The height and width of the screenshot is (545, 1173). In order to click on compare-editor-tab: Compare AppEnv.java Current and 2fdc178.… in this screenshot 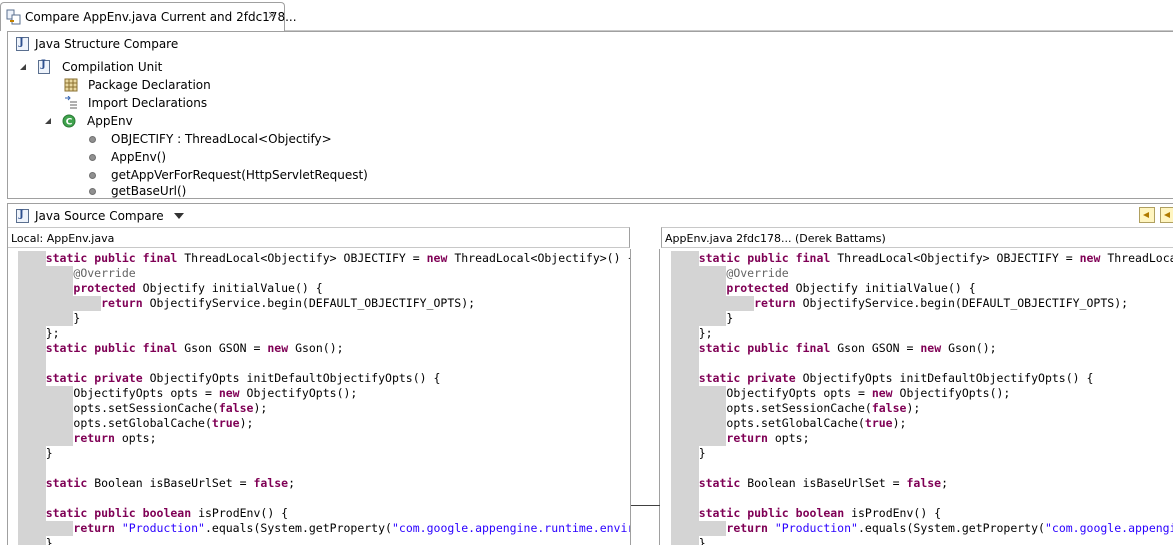, I will do `click(148, 16)`.